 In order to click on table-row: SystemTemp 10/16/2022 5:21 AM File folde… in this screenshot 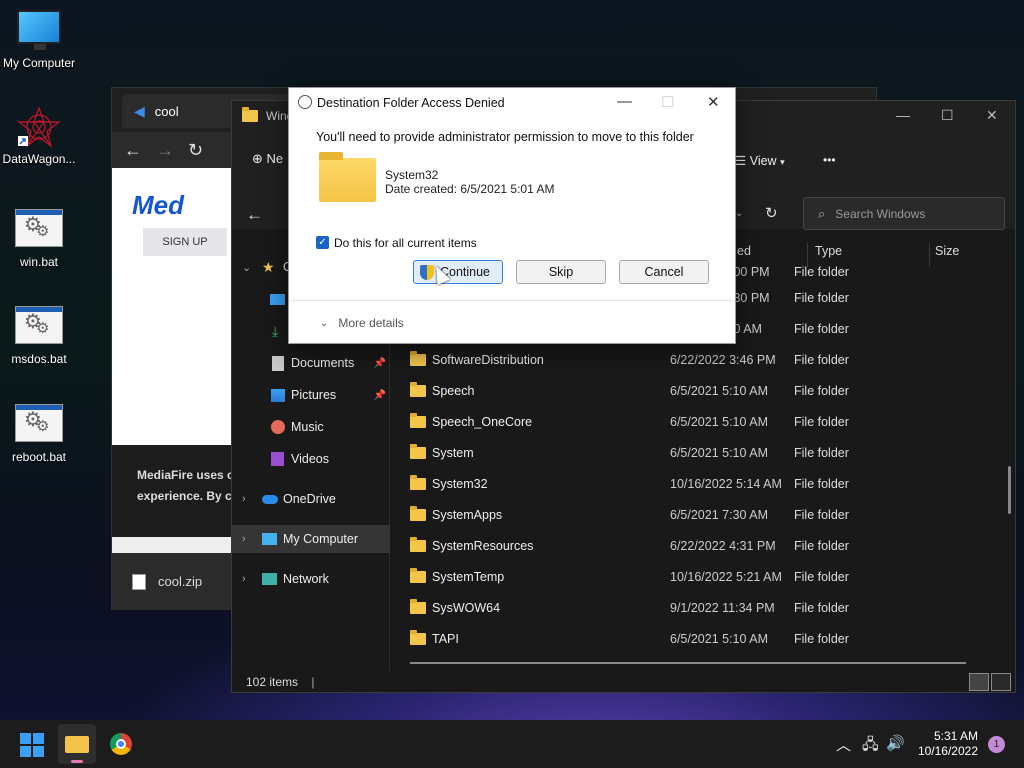, I will do `click(690, 576)`.